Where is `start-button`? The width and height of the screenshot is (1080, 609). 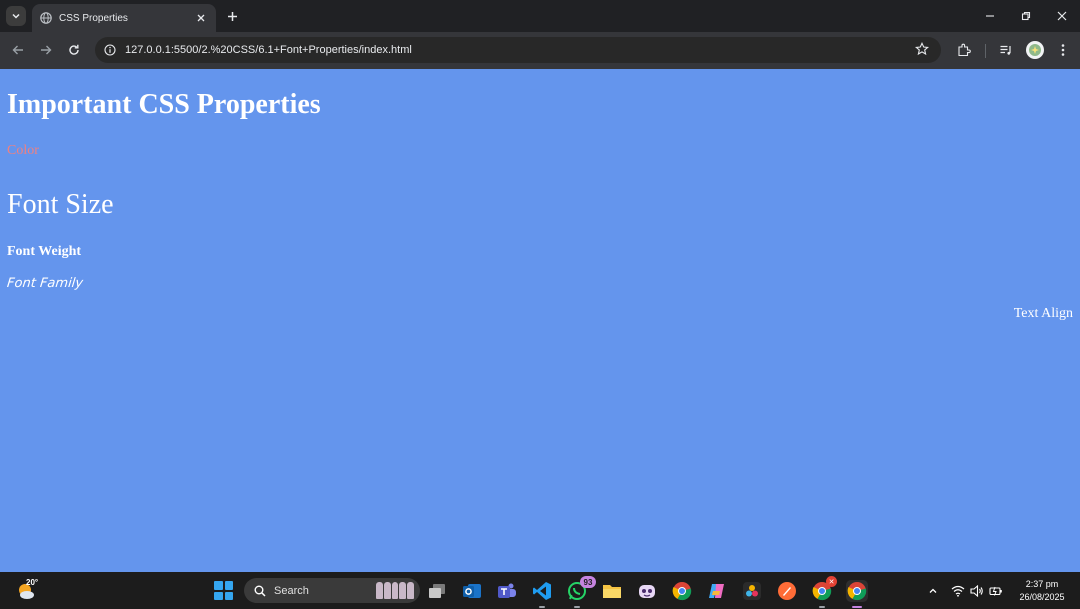 start-button is located at coordinates (223, 590).